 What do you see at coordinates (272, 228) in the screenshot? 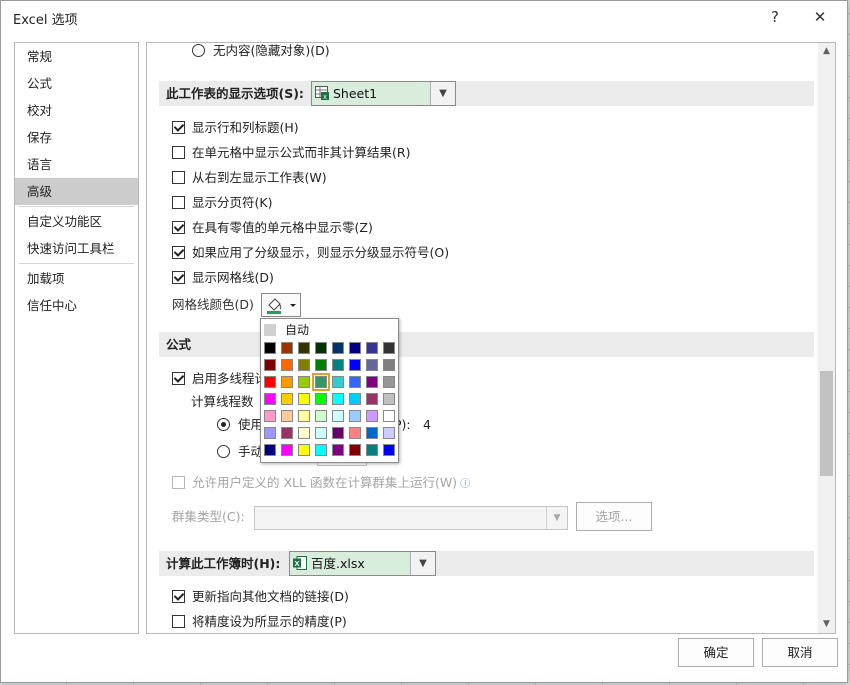
I see `option-show-zero: 在具有零值的单元格中显示零(Z)` at bounding box center [272, 228].